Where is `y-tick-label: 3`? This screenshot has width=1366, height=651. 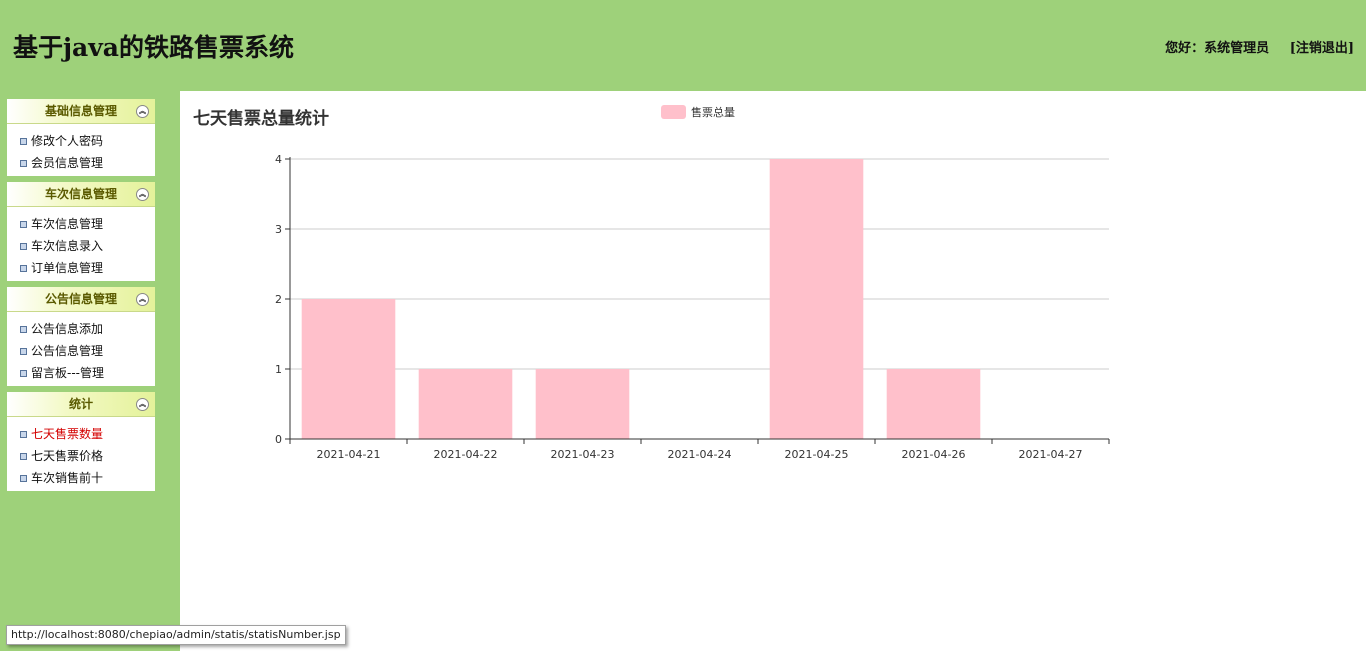 y-tick-label: 3 is located at coordinates (278, 229).